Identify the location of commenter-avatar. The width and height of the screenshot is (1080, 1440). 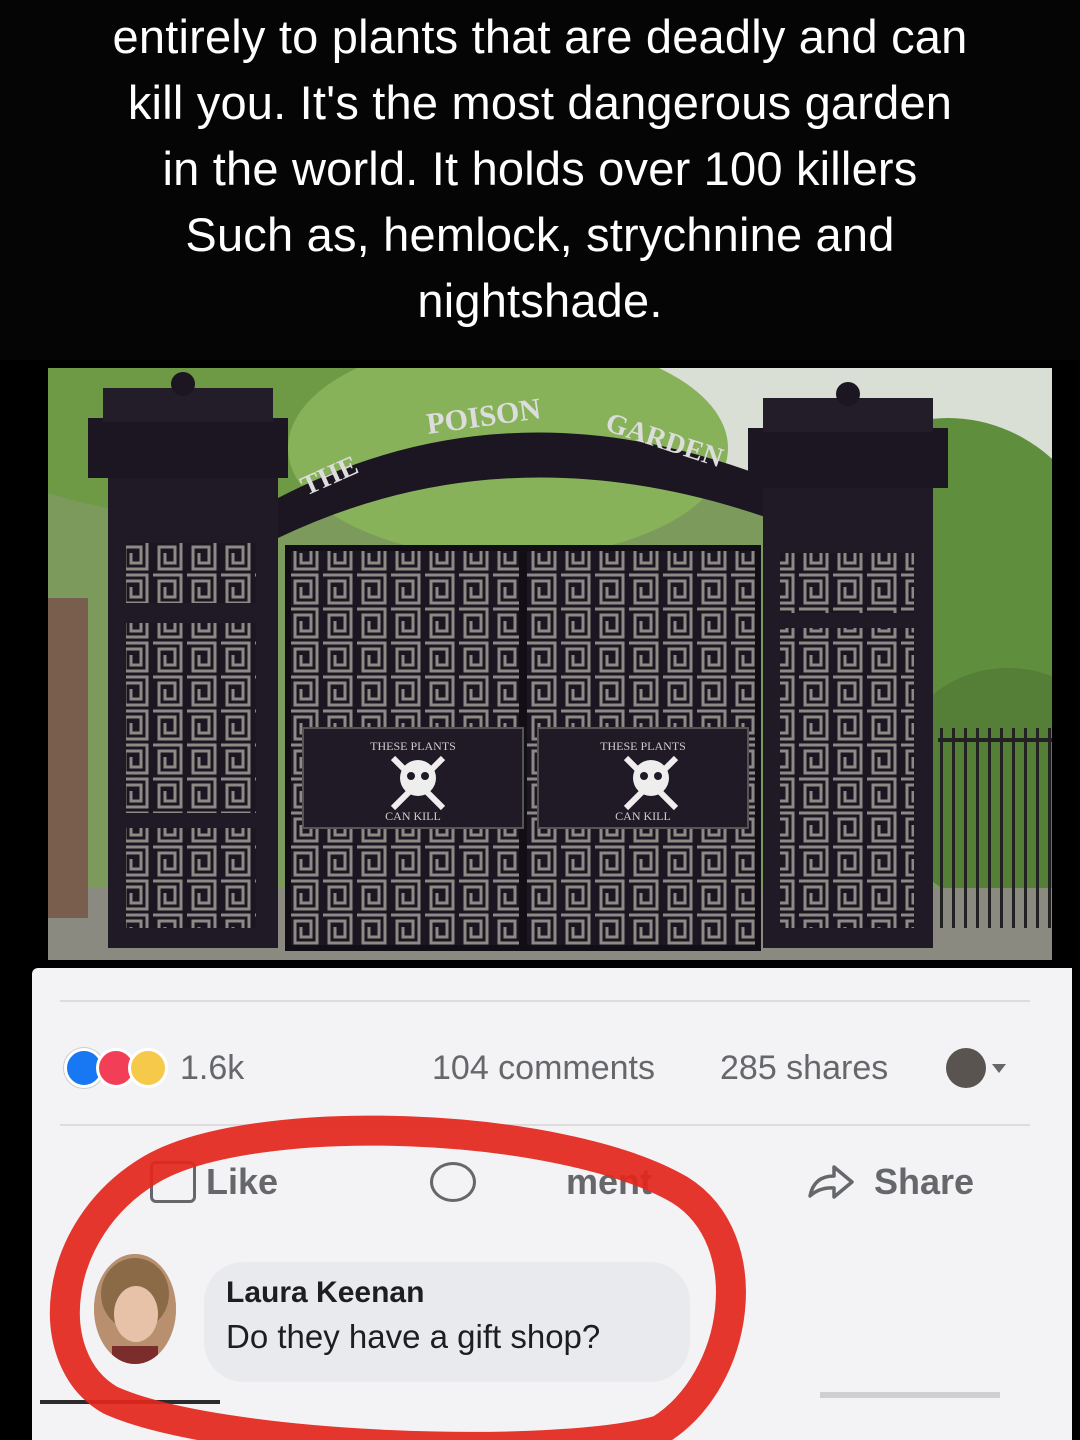
(135, 1309).